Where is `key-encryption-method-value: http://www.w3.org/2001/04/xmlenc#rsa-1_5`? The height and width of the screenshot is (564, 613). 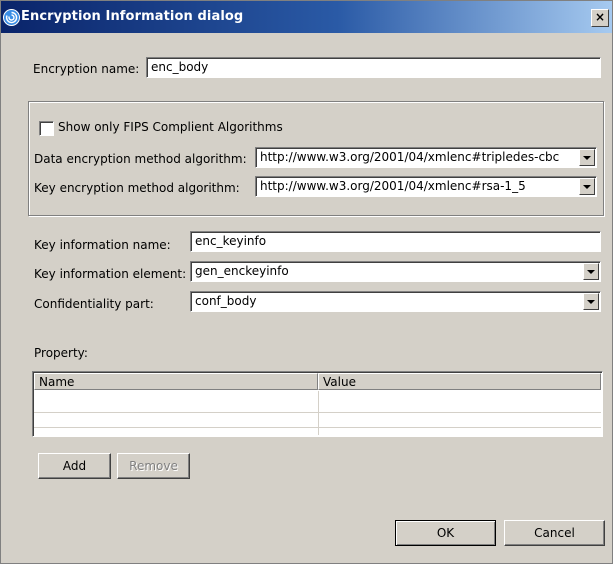 key-encryption-method-value: http://www.w3.org/2001/04/xmlenc#rsa-1_5 is located at coordinates (393, 186).